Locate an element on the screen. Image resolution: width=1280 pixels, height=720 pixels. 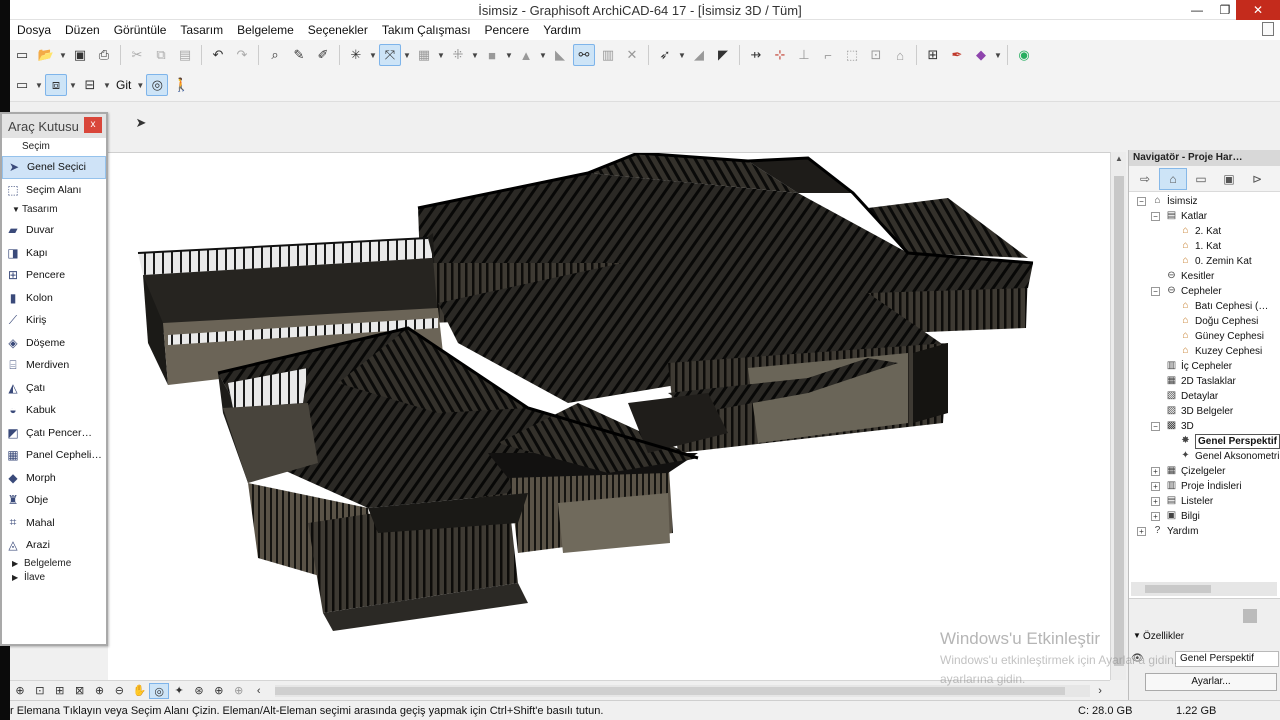
close-button: ✕ is located at coordinates (1258, 10).